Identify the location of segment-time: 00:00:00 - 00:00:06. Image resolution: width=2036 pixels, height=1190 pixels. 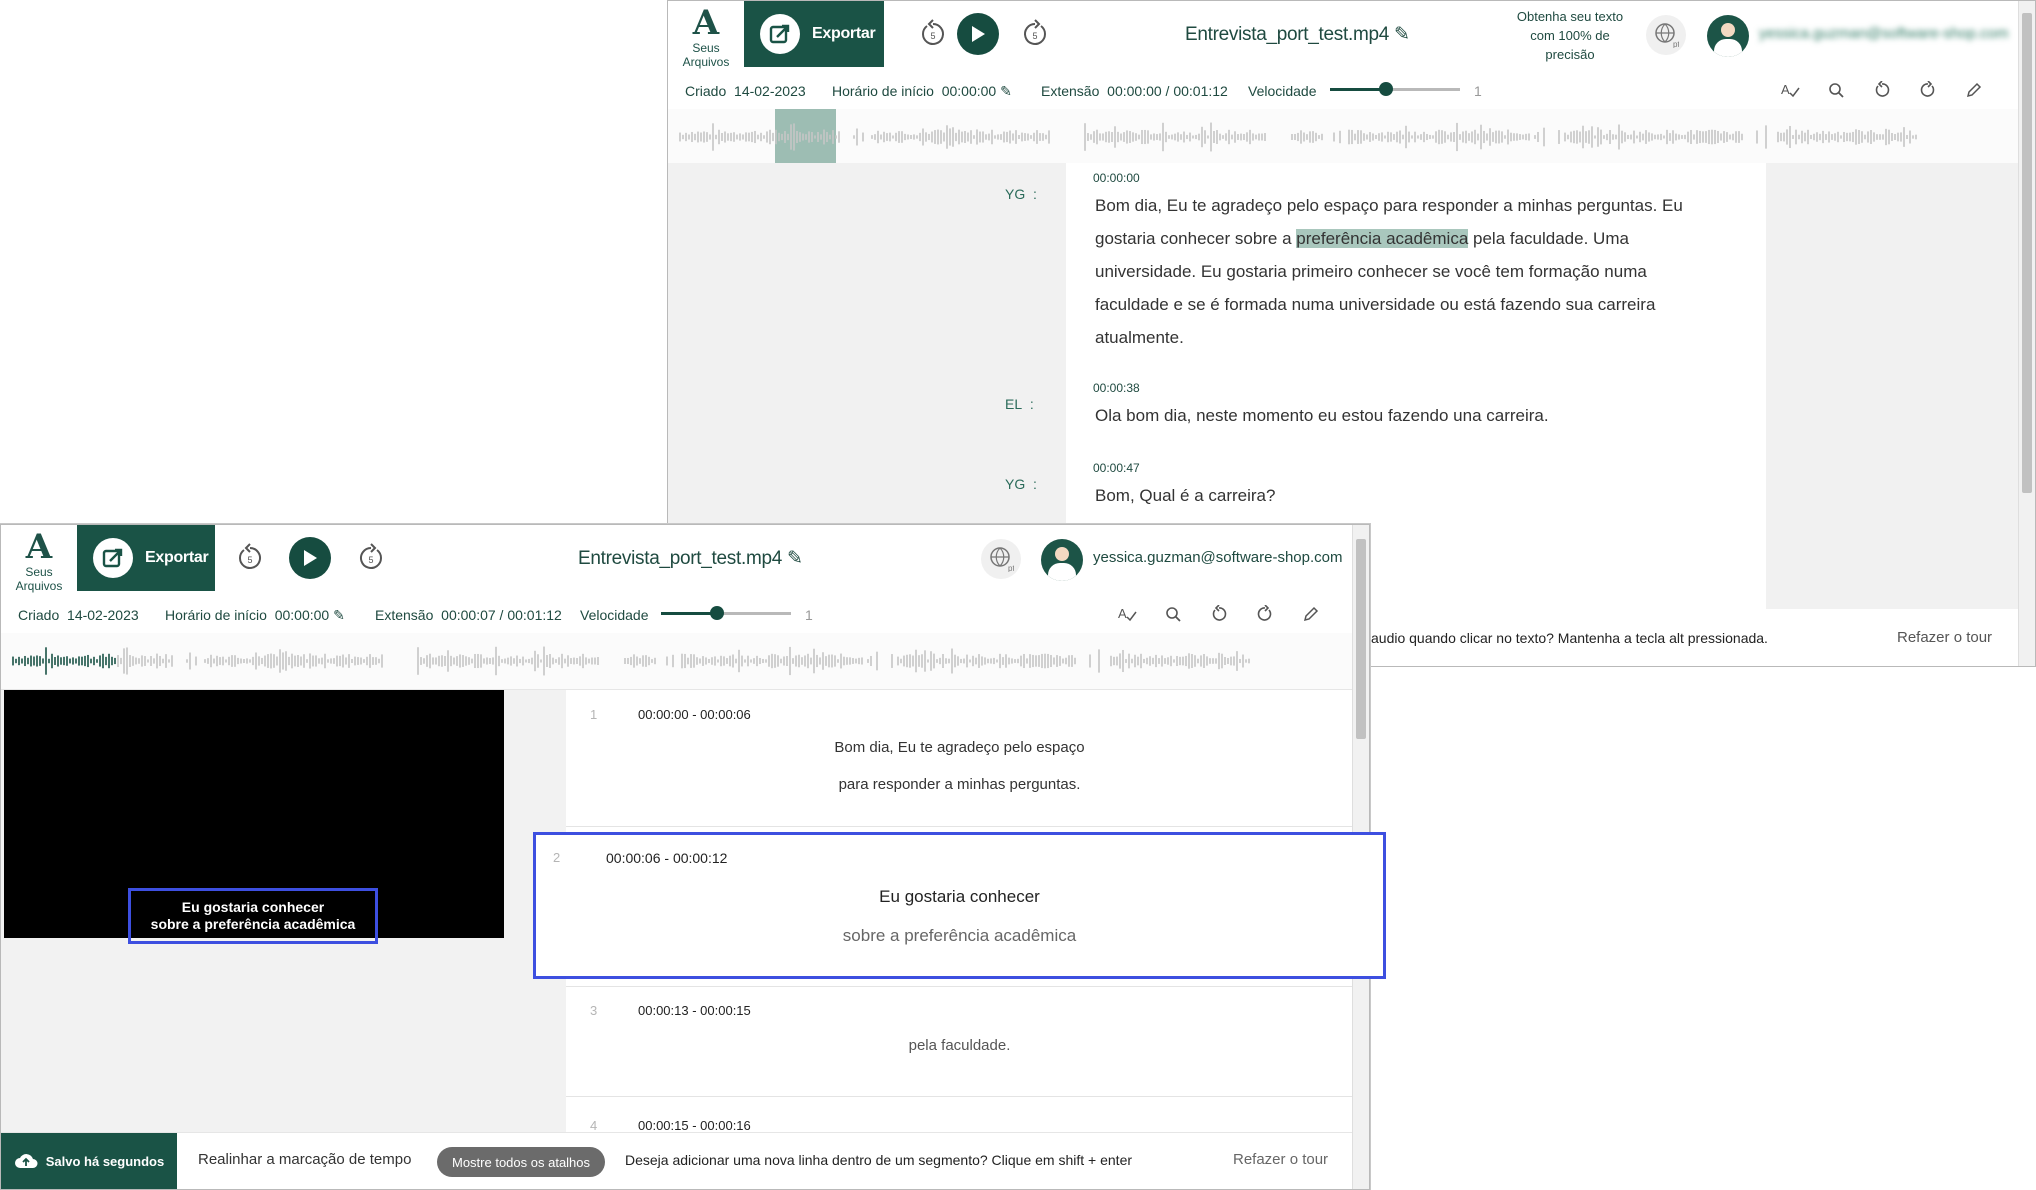
(694, 714).